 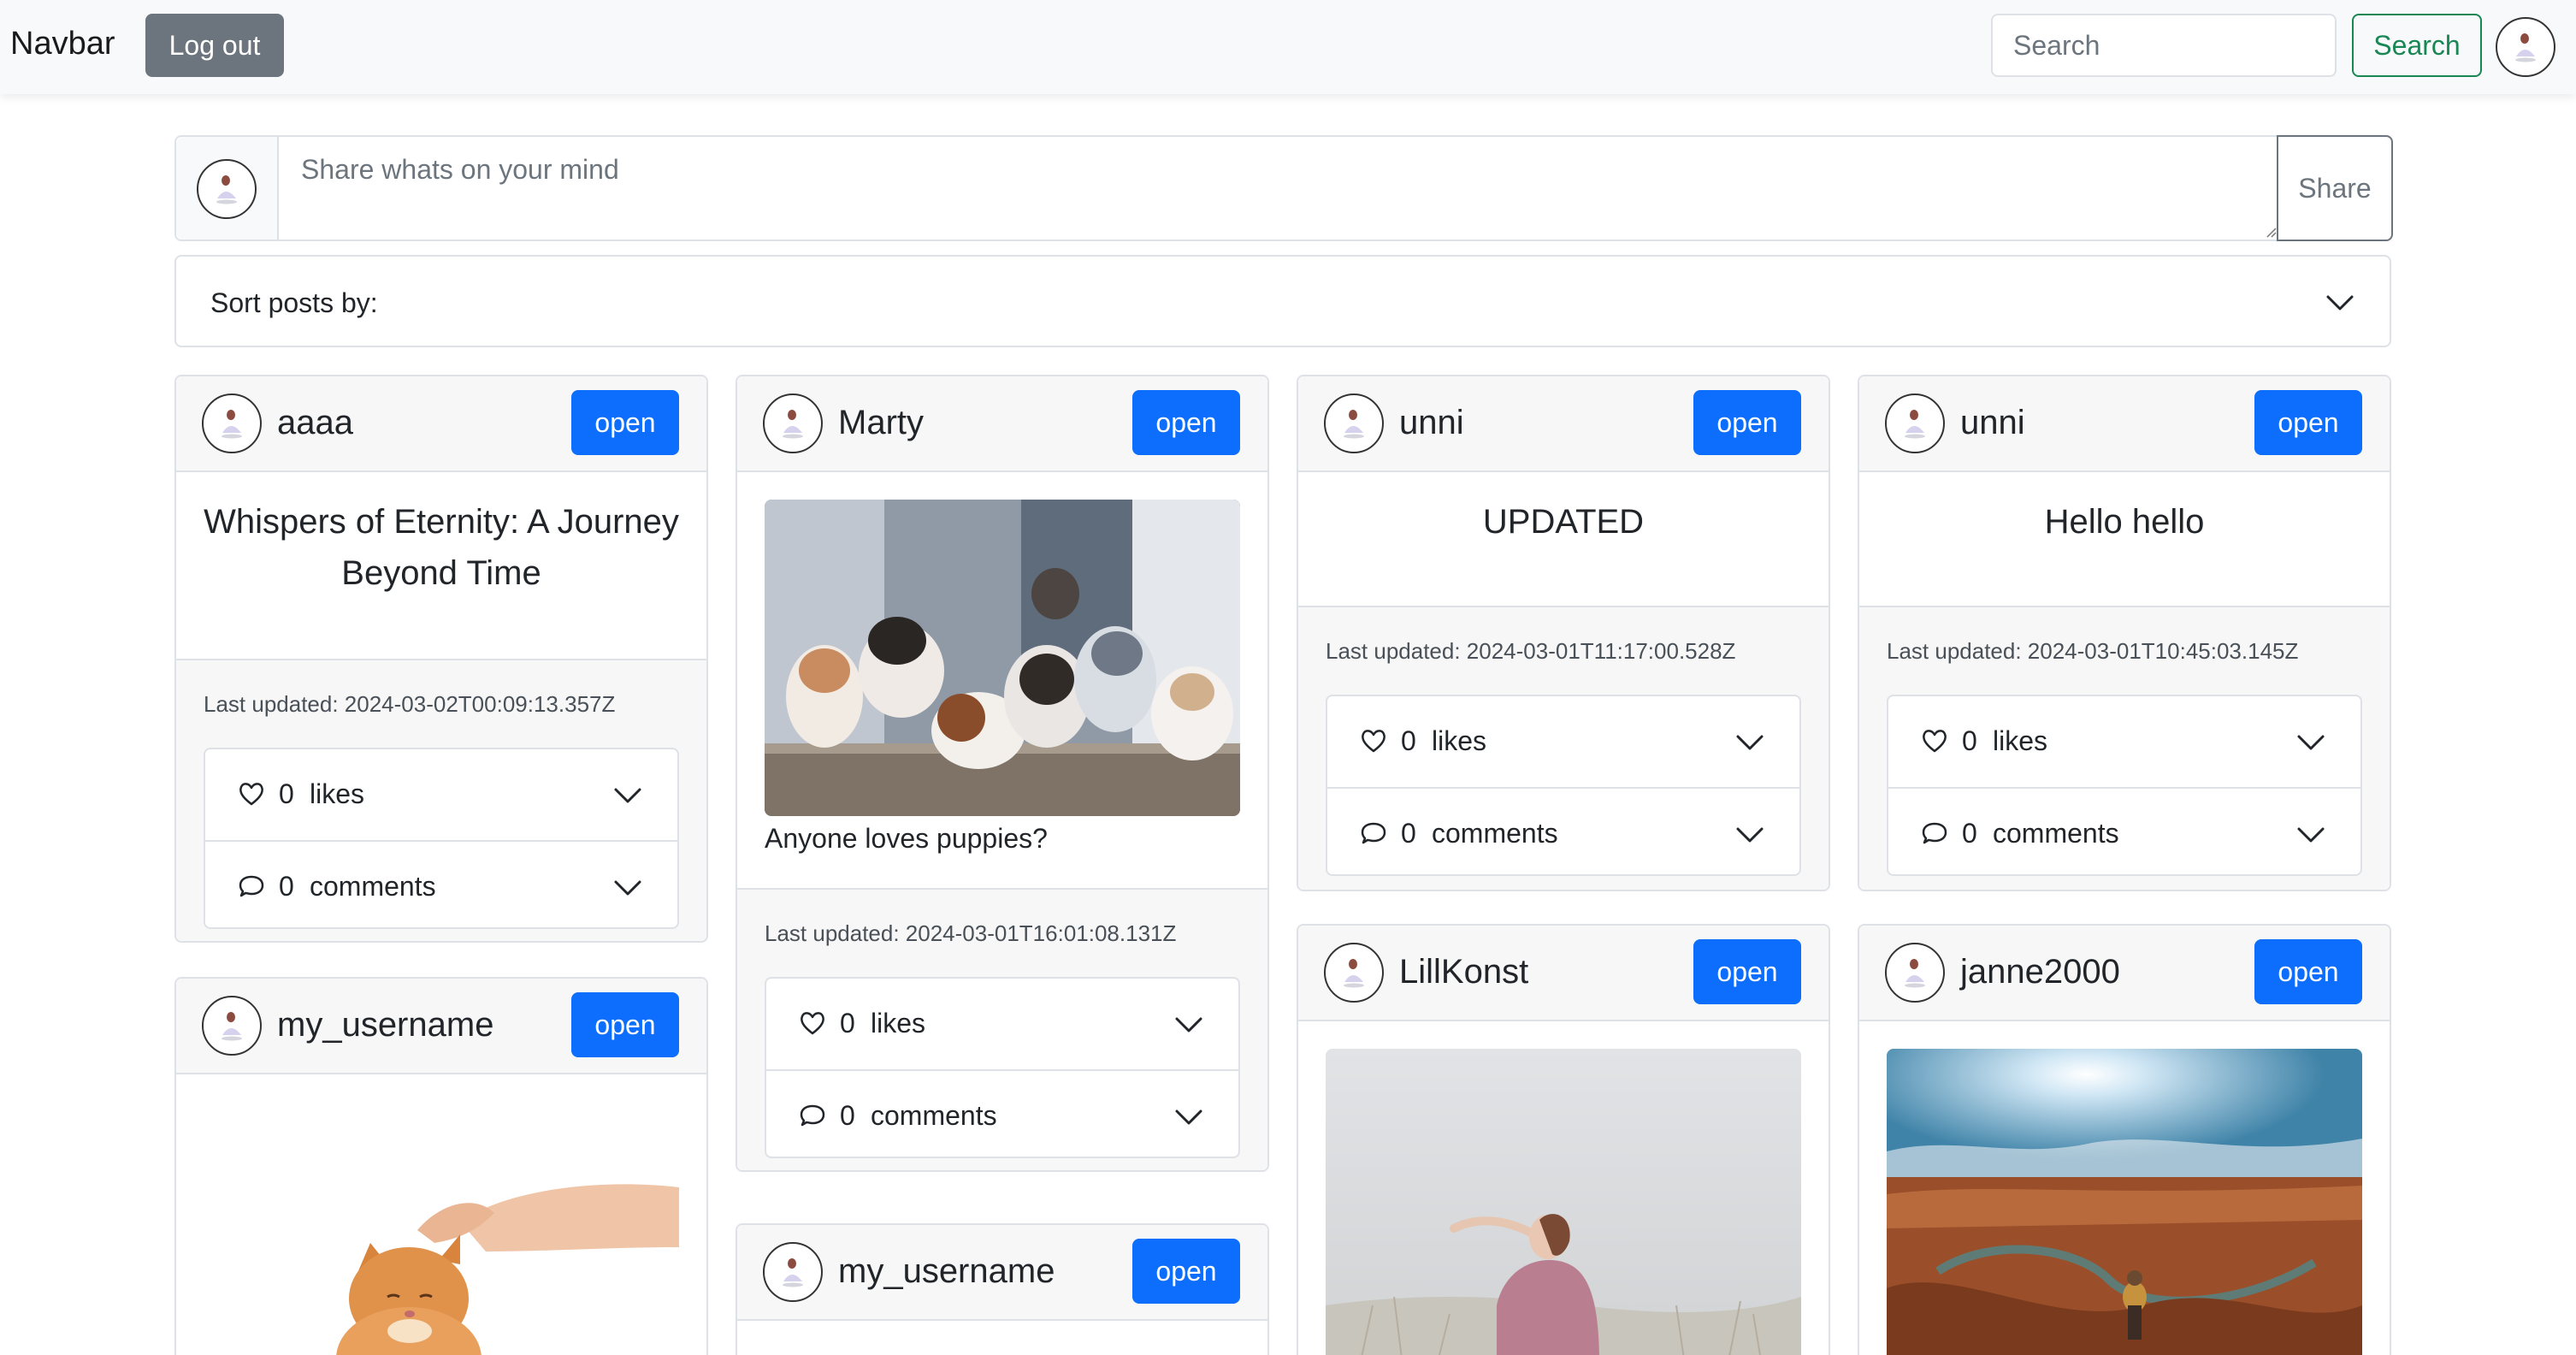 I want to click on post-title: UPDATED, so click(x=1563, y=522).